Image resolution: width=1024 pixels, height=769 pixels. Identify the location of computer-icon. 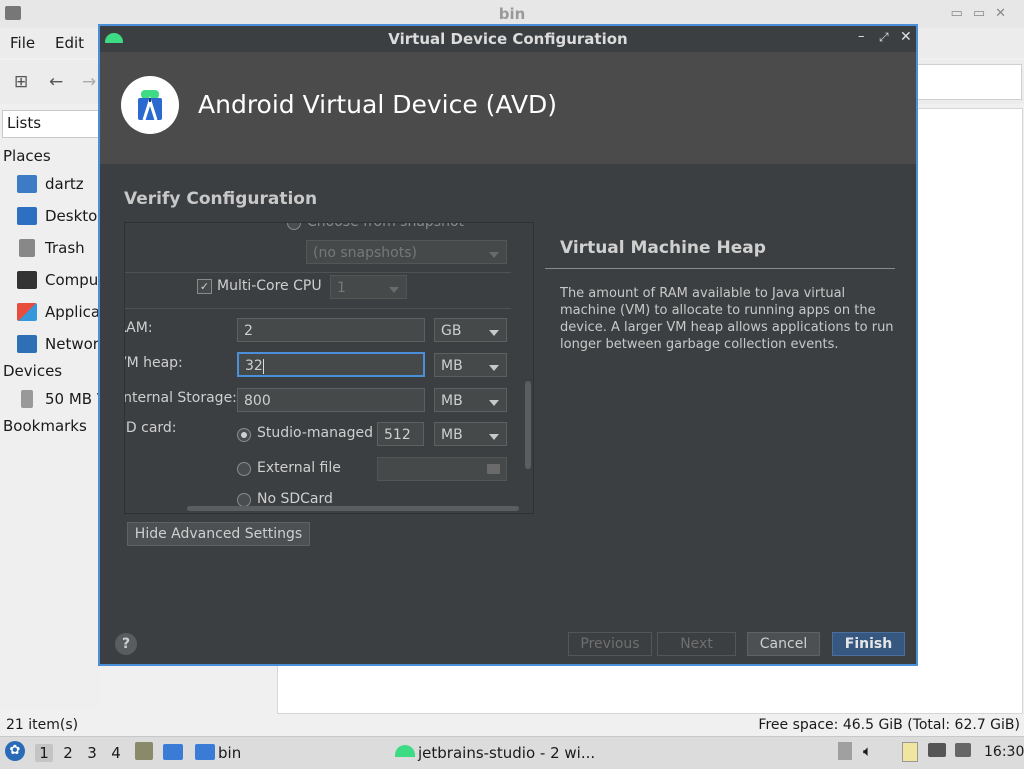
(27, 280).